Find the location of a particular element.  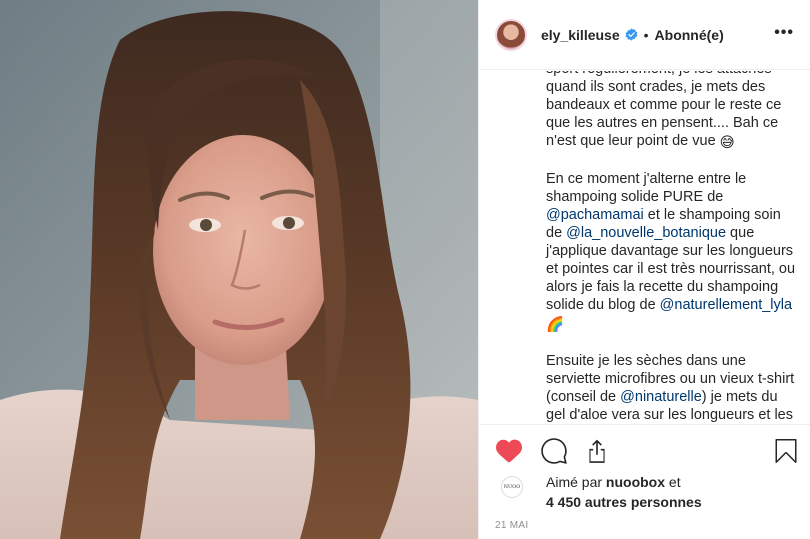

user-avatar is located at coordinates (511, 34).